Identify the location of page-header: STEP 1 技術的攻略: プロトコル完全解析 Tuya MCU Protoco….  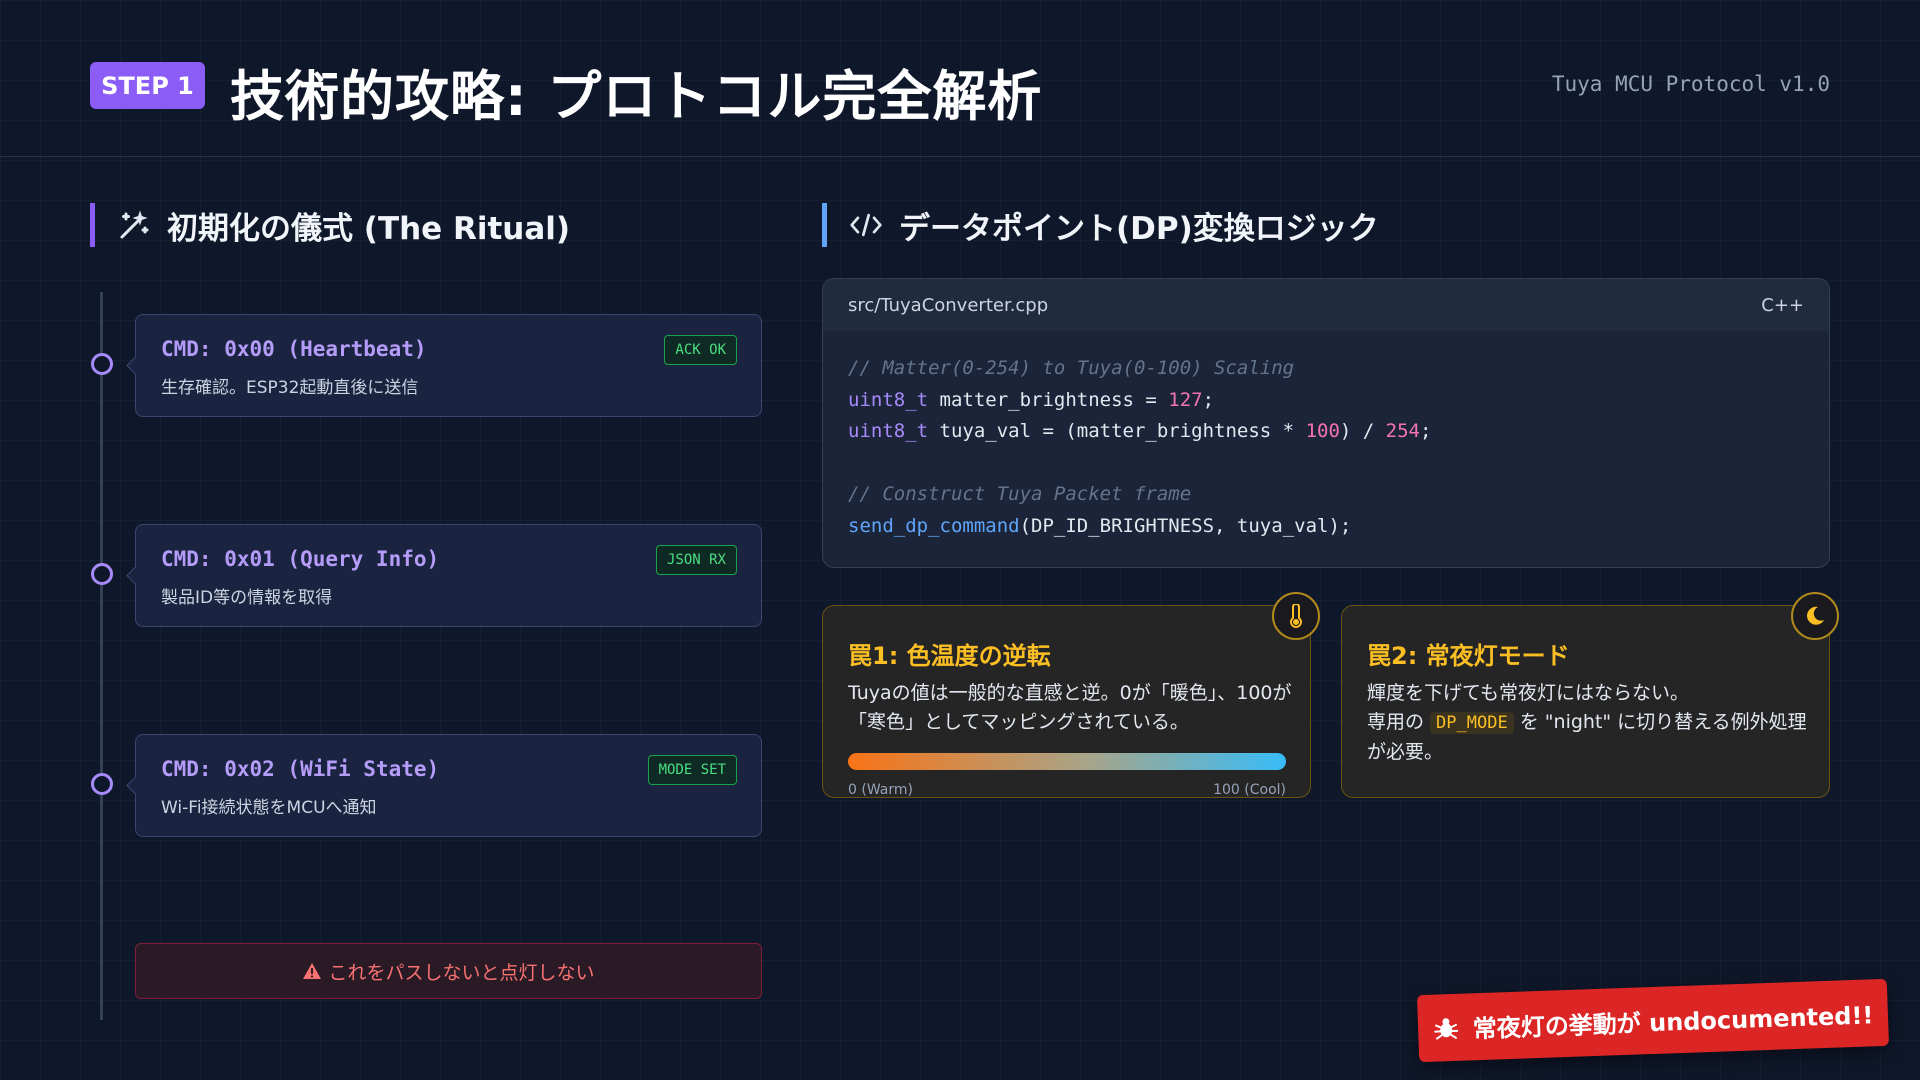
(960, 78).